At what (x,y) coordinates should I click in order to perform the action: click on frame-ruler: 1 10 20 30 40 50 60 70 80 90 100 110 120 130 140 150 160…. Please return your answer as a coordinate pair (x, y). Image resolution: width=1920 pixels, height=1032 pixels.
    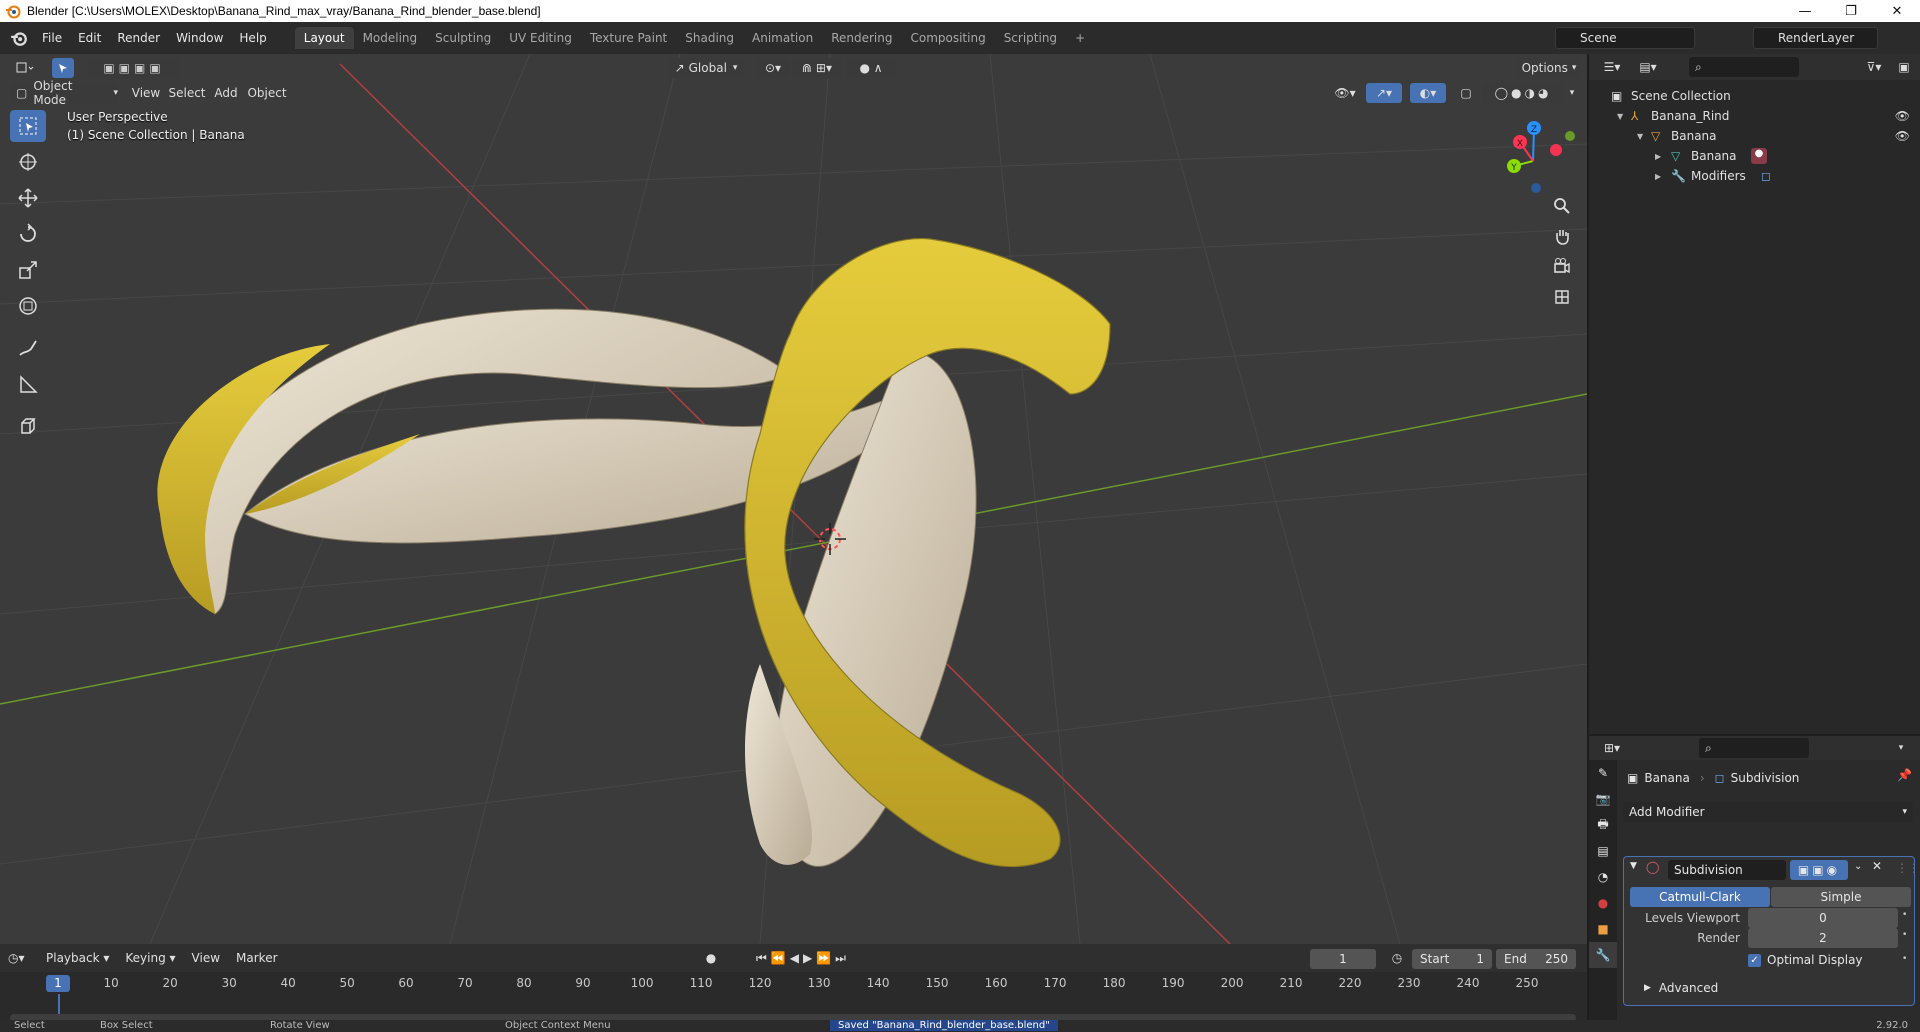
    Looking at the image, I should click on (793, 983).